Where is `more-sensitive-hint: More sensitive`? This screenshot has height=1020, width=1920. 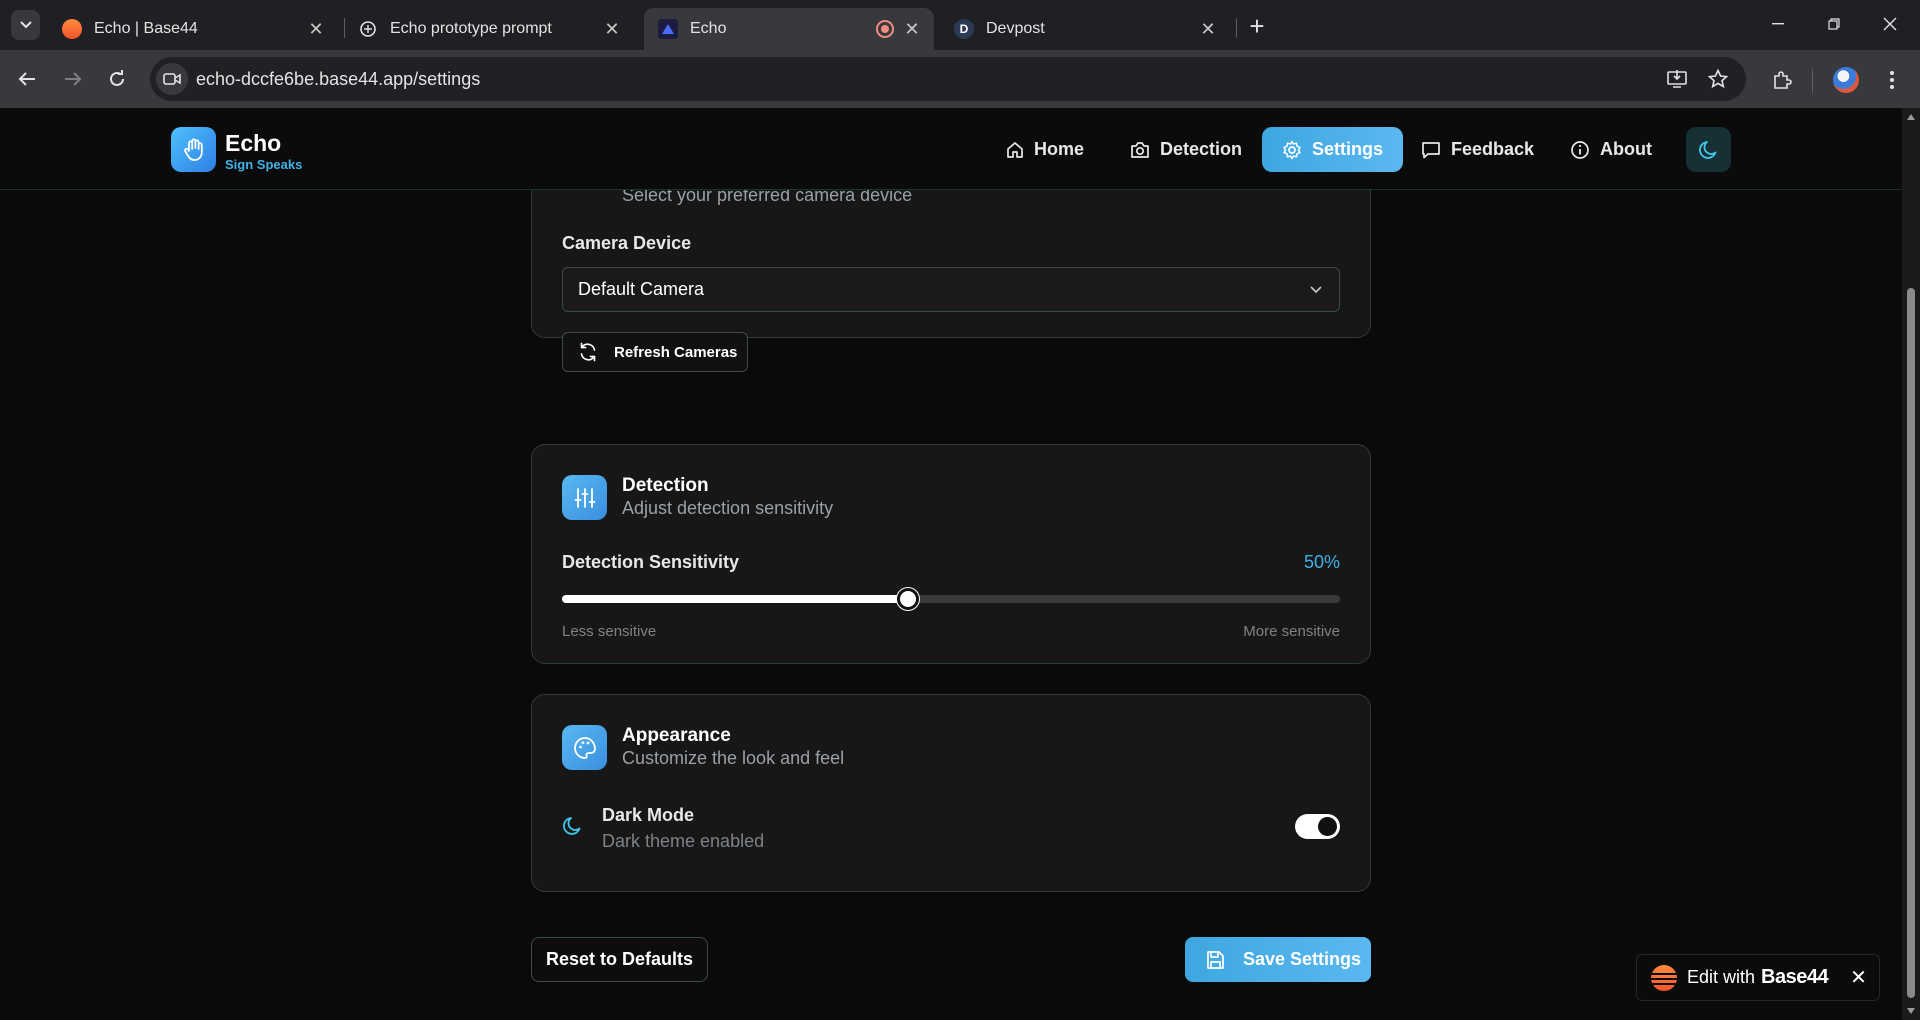 more-sensitive-hint: More sensitive is located at coordinates (1291, 631).